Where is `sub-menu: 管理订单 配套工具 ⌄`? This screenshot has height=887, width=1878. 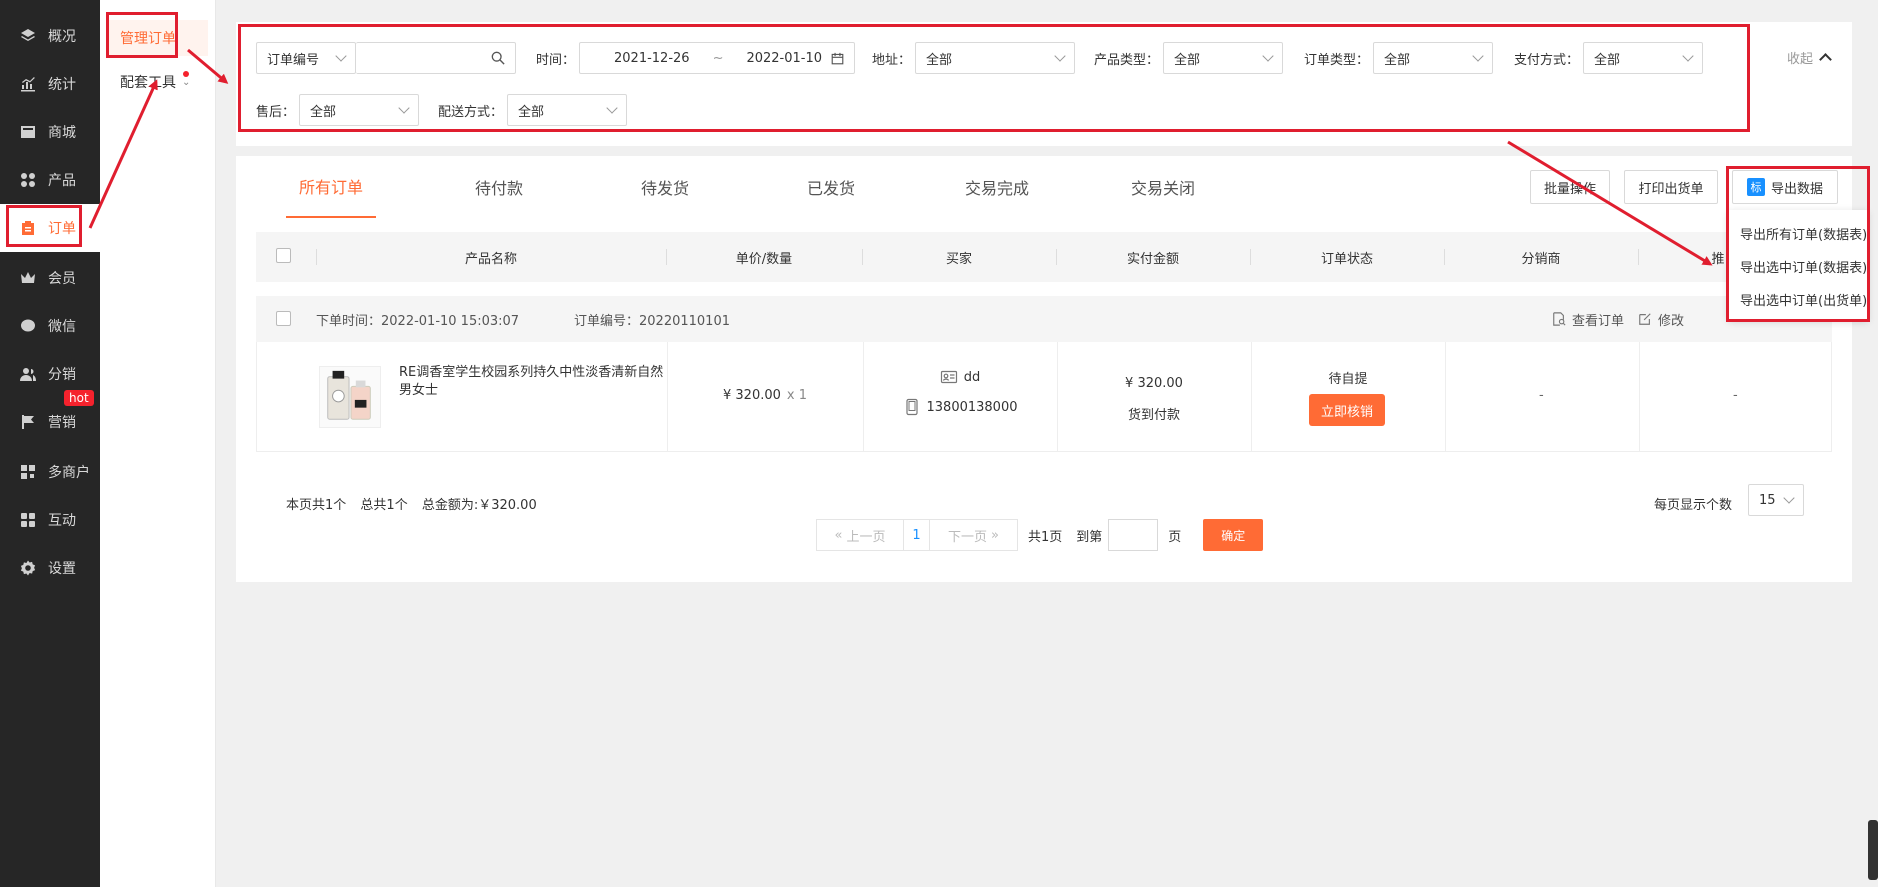 sub-menu: 管理订单 配套工具 ⌄ is located at coordinates (158, 443).